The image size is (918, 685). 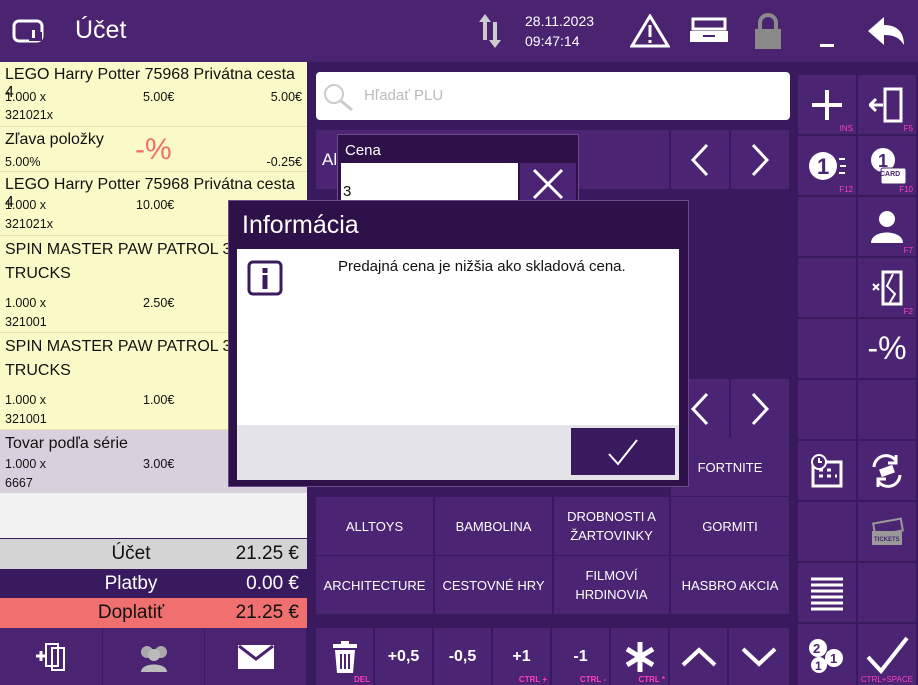 I want to click on total-platby: Platby 0.00 €, so click(x=153, y=584).